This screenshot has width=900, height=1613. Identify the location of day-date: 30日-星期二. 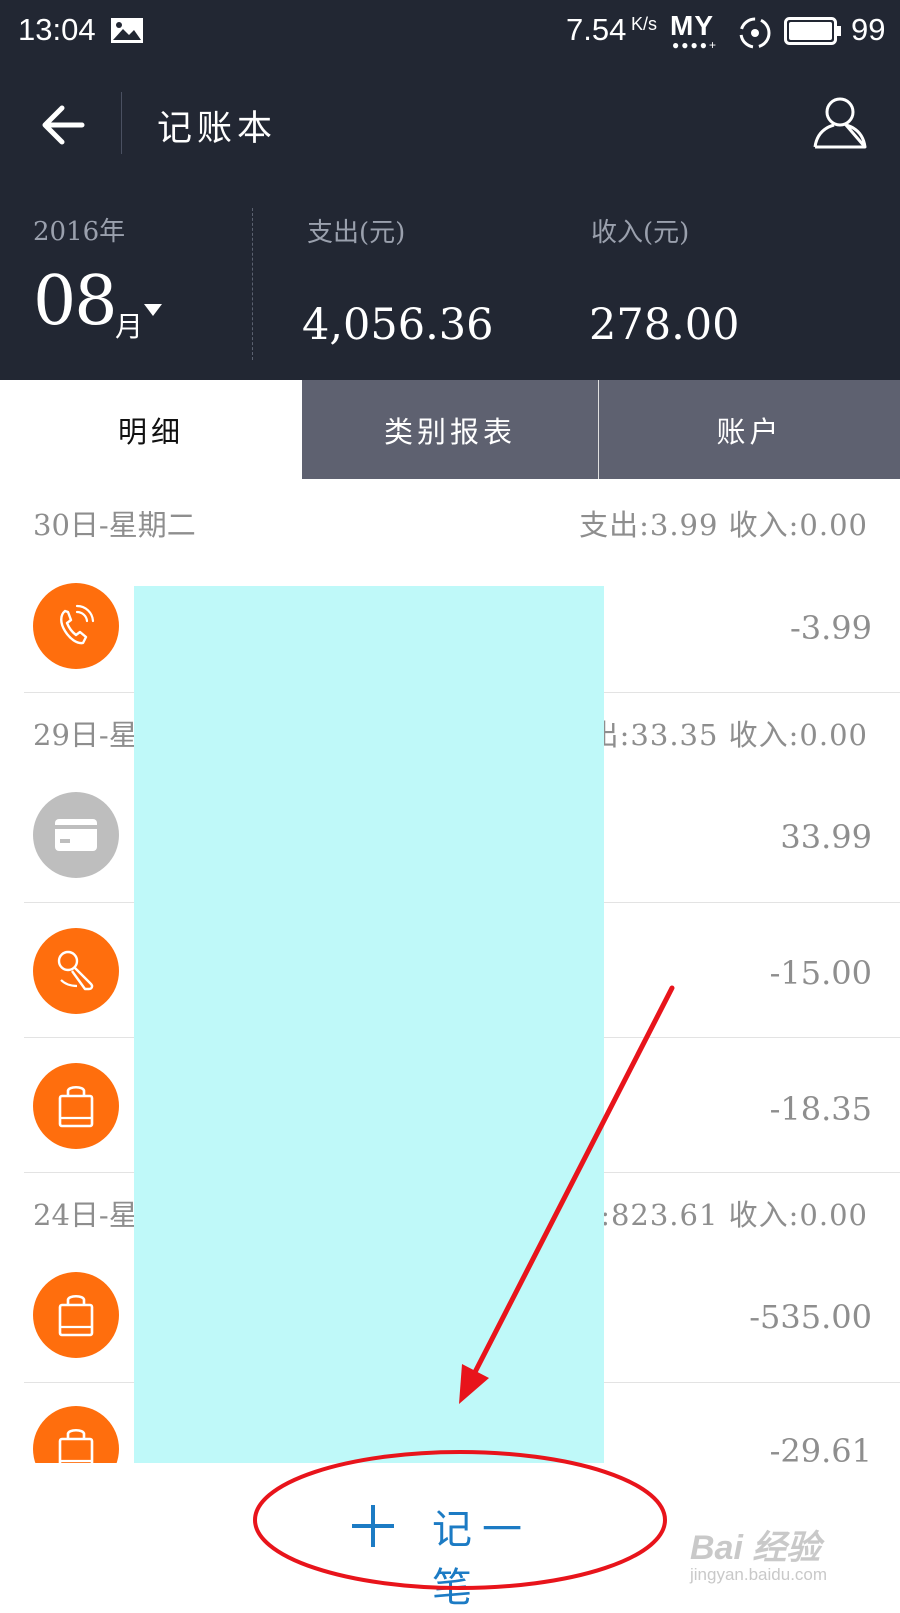
(114, 525).